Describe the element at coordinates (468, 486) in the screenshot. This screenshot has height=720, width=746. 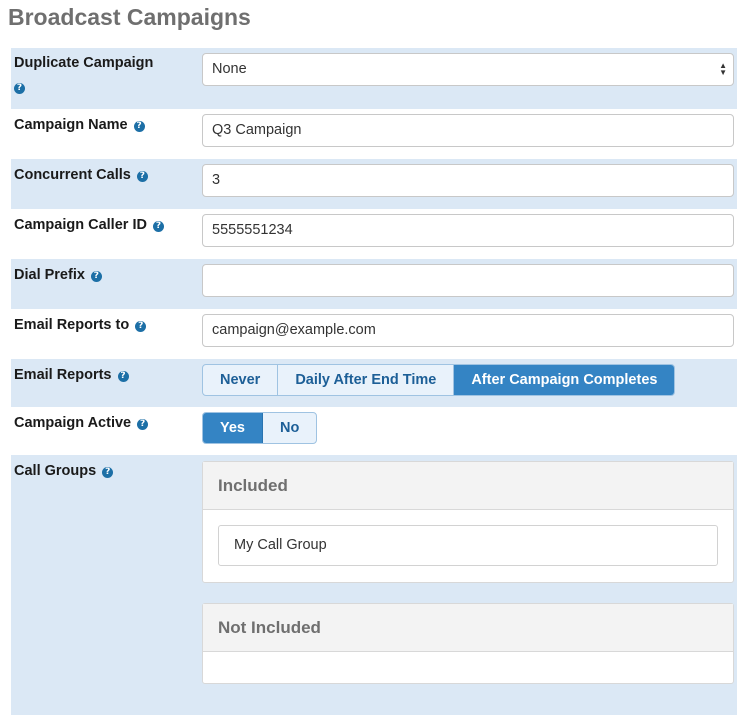
I see `included-heading: Included` at that location.